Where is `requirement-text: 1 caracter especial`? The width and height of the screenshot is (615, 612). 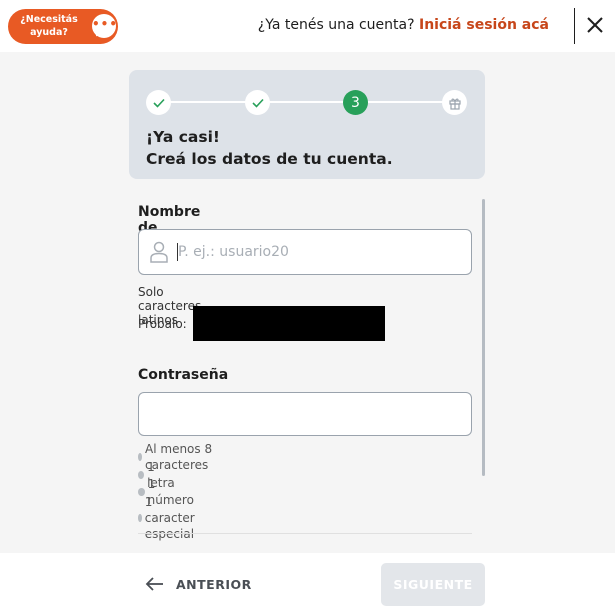
requirement-text: 1 caracter especial is located at coordinates (169, 518).